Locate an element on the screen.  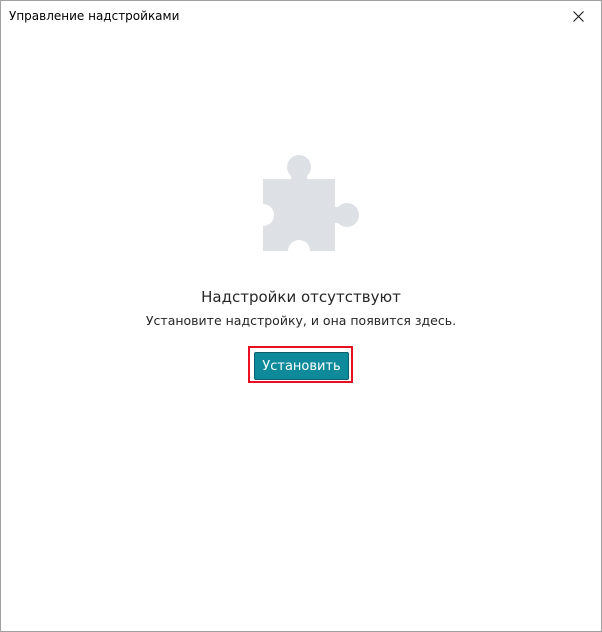
puzzle-piece-icon is located at coordinates (311, 203).